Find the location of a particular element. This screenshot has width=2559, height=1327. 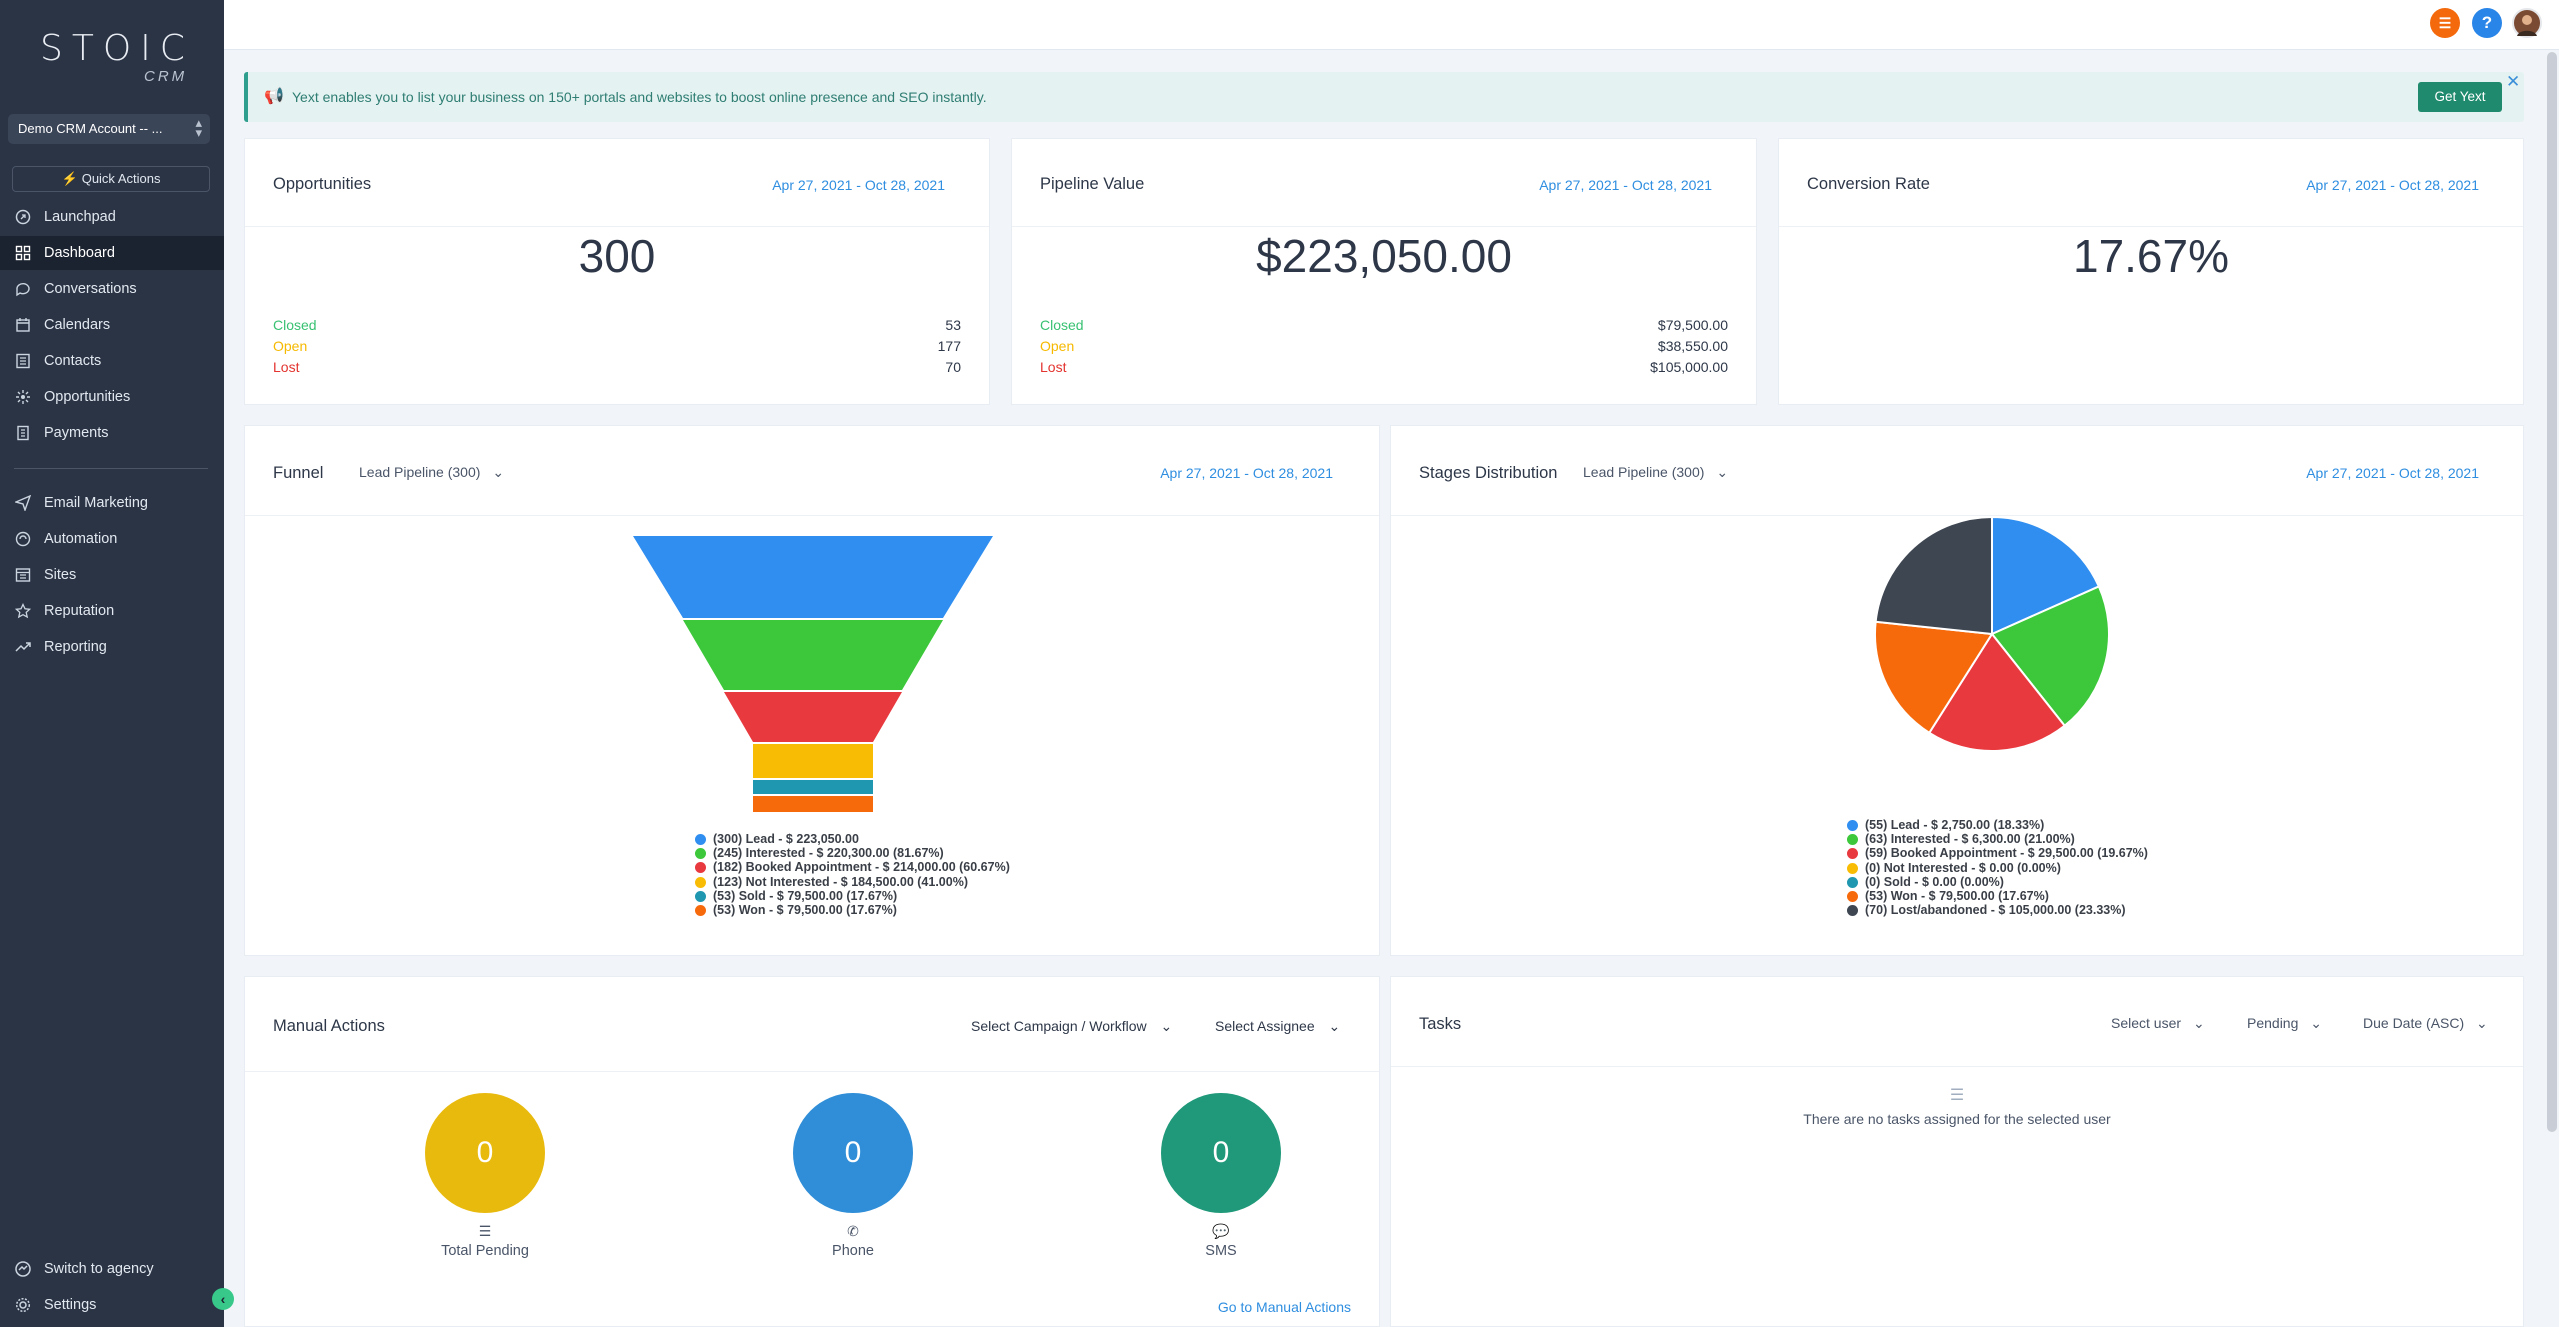

sidebar-item-reputation: Reputation is located at coordinates (112, 611).